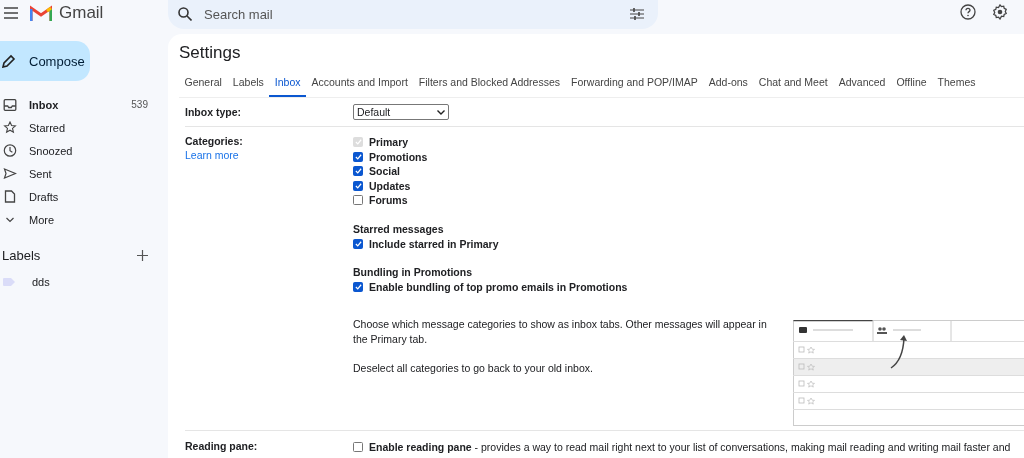  Describe the element at coordinates (911, 84) in the screenshot. I see `settings-tab: Offline` at that location.